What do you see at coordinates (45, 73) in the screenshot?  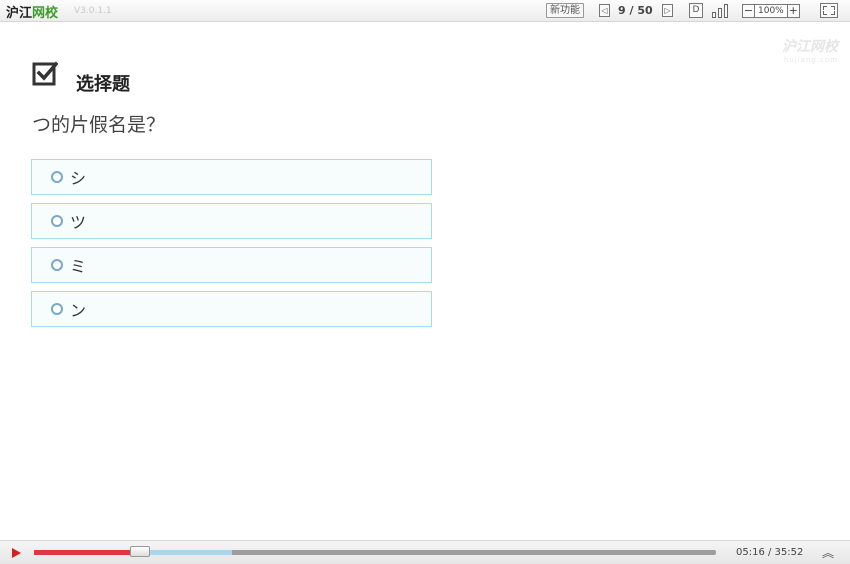 I see `checkbox-checked-icon` at bounding box center [45, 73].